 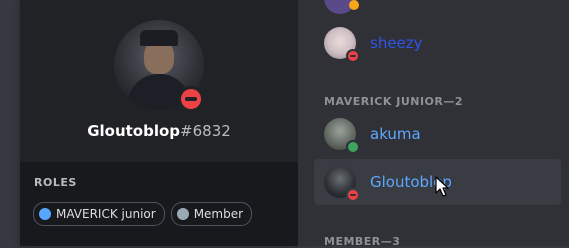 I want to click on role-pill-member: Member, so click(x=211, y=214).